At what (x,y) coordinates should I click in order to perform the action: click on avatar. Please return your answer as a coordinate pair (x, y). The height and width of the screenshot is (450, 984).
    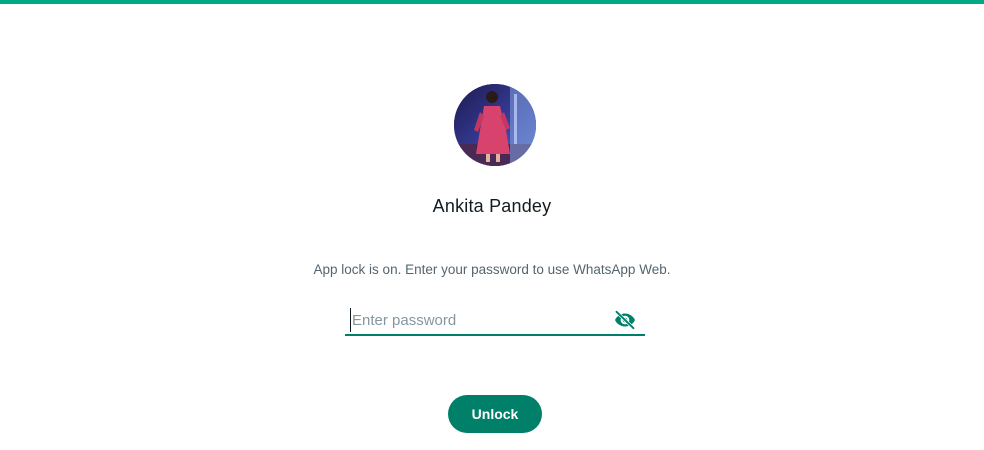
    Looking at the image, I should click on (495, 125).